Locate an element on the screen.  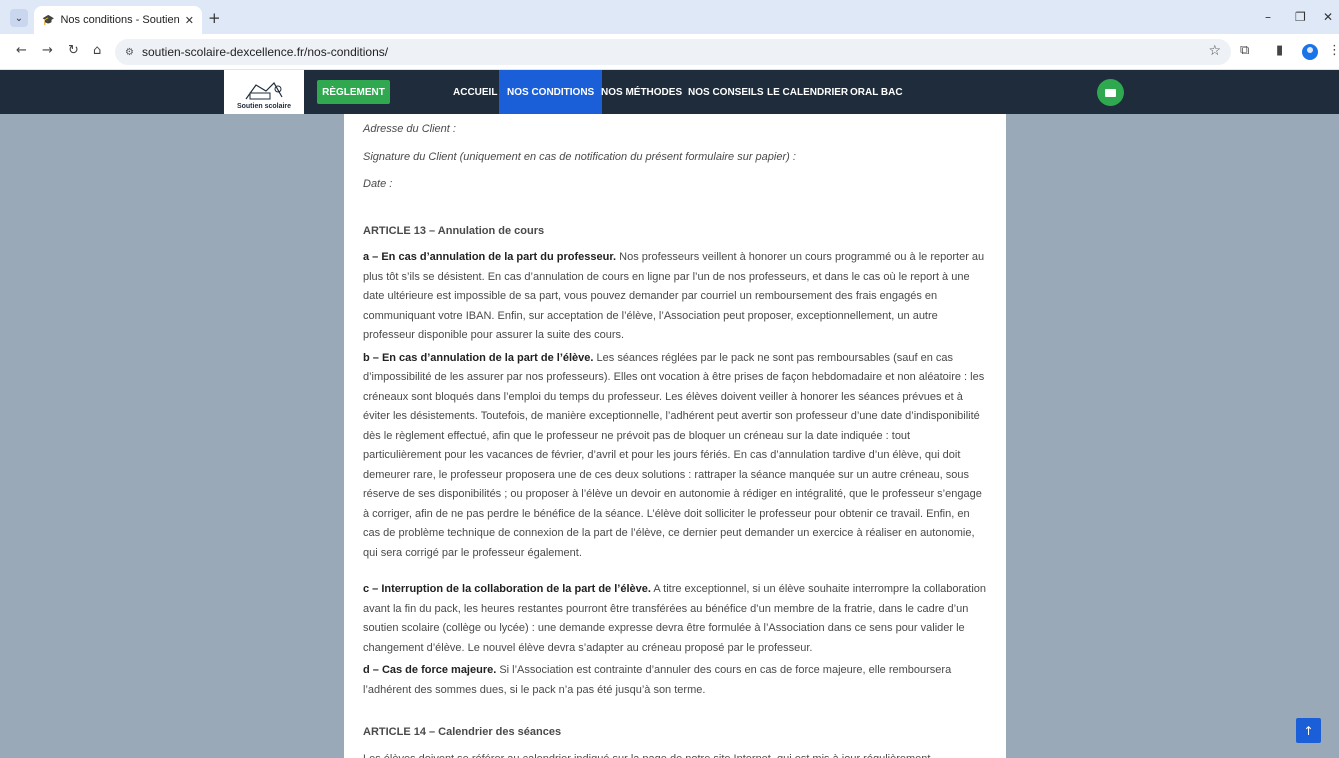
mail-button is located at coordinates (1110, 92).